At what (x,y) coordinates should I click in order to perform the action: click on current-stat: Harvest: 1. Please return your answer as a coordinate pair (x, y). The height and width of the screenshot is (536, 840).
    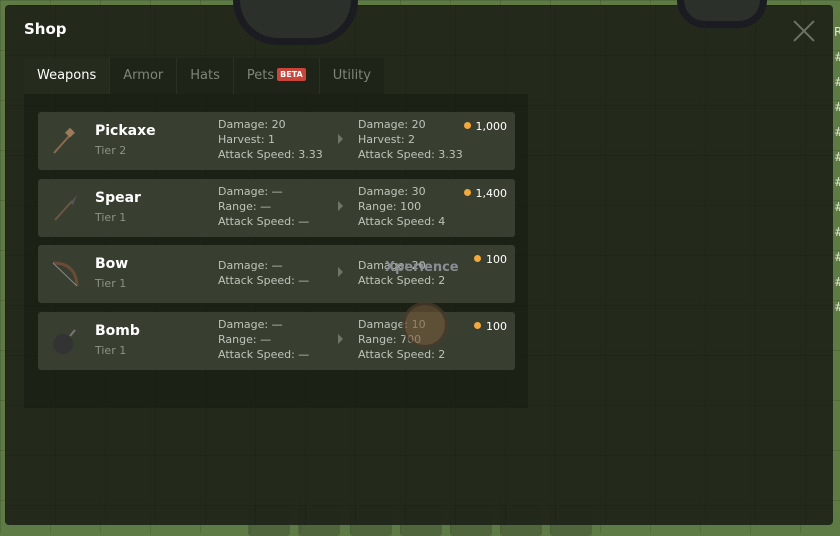
    Looking at the image, I should click on (247, 139).